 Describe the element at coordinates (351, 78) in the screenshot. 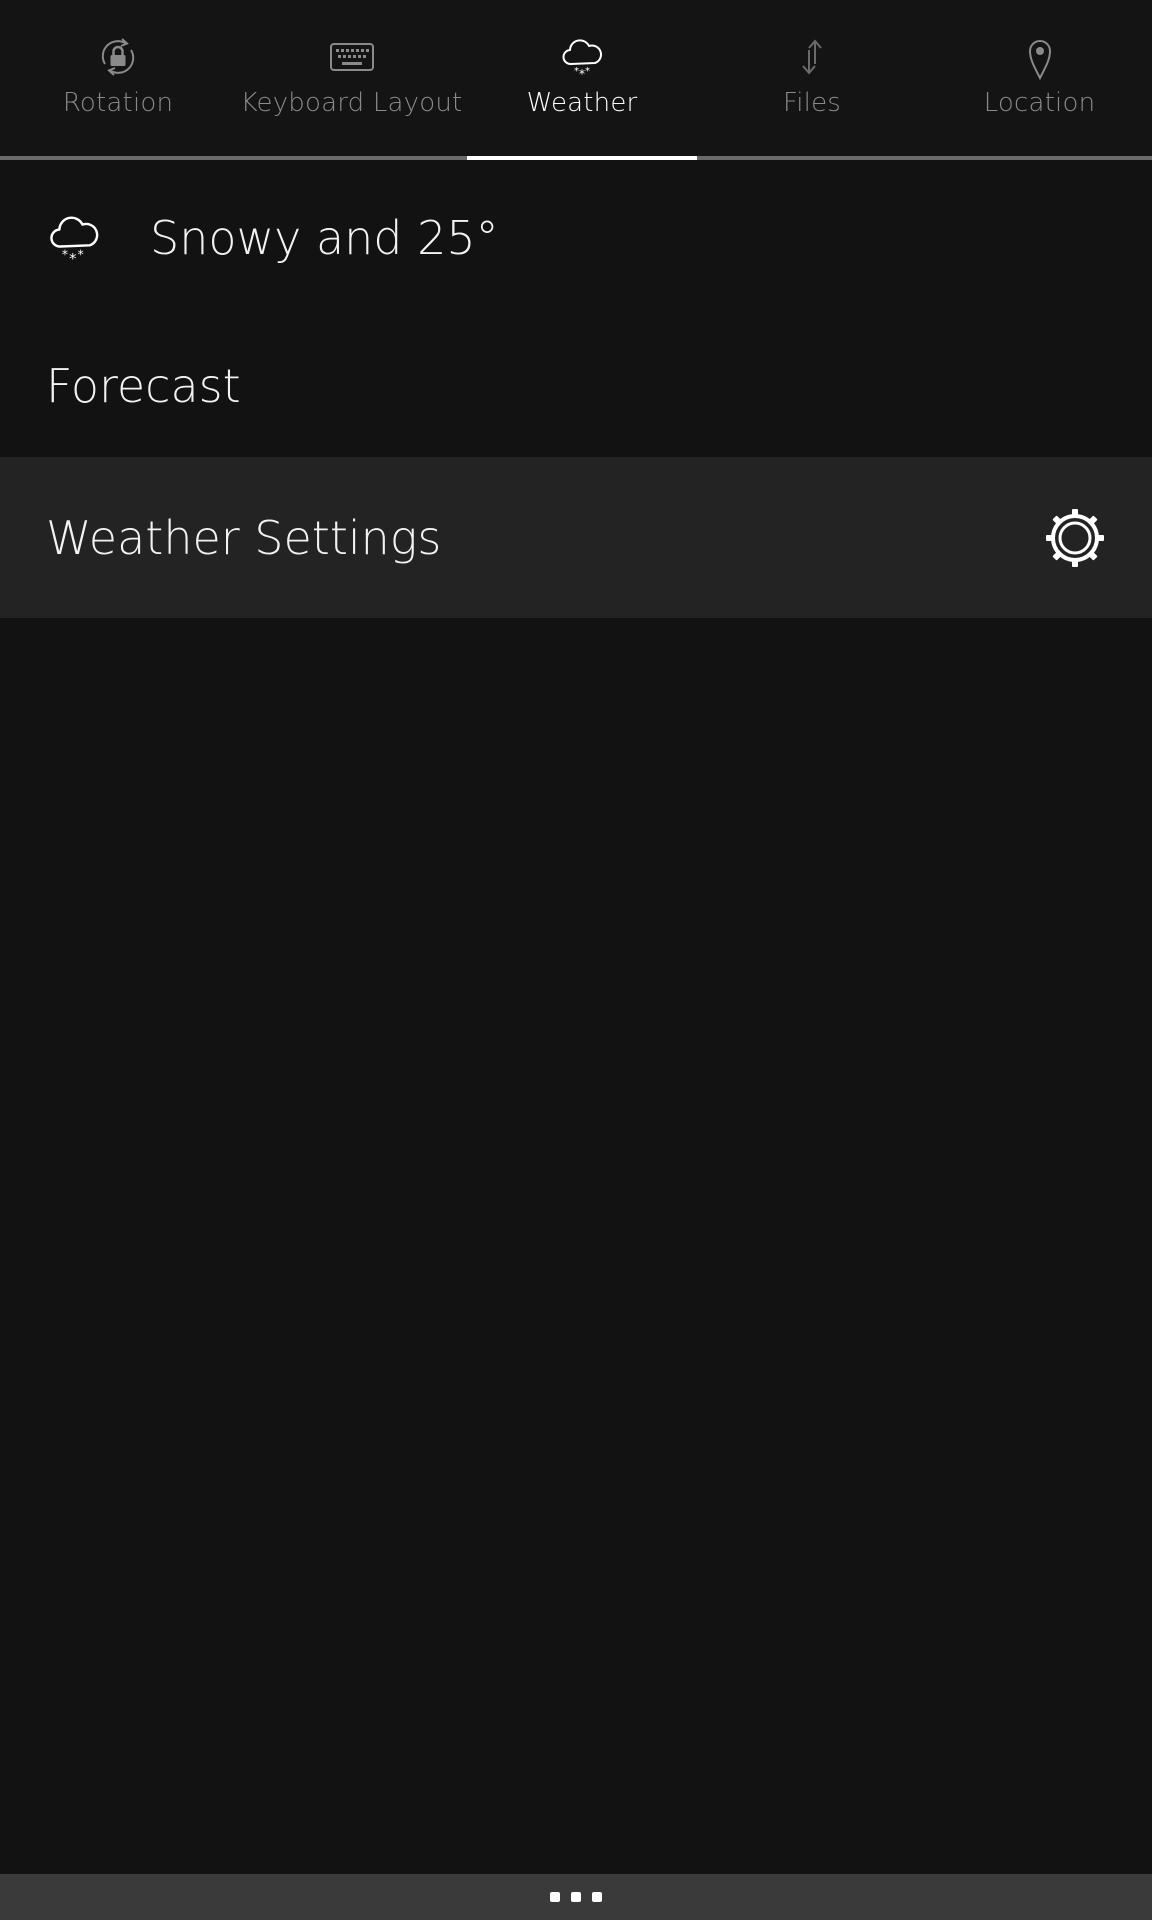

I see `tab-keyboard-layout: Keyboard Layout` at that location.